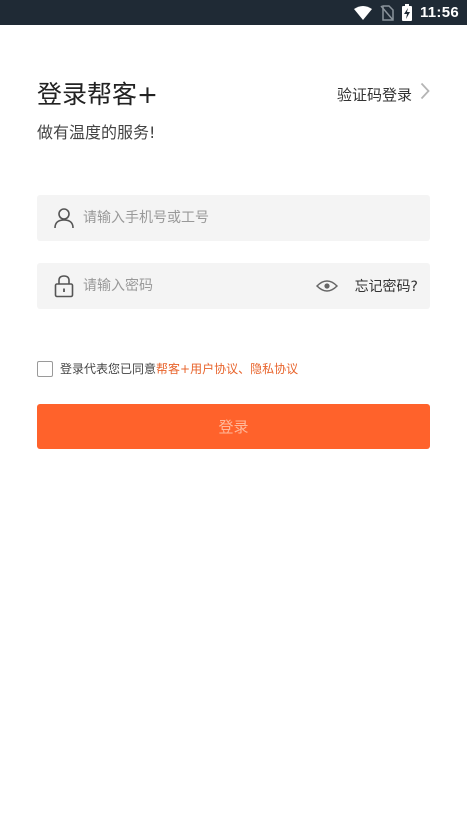  I want to click on agreement-row: 登录代表您已同意 帮客+用户协议 、 隐私协议, so click(167, 369).